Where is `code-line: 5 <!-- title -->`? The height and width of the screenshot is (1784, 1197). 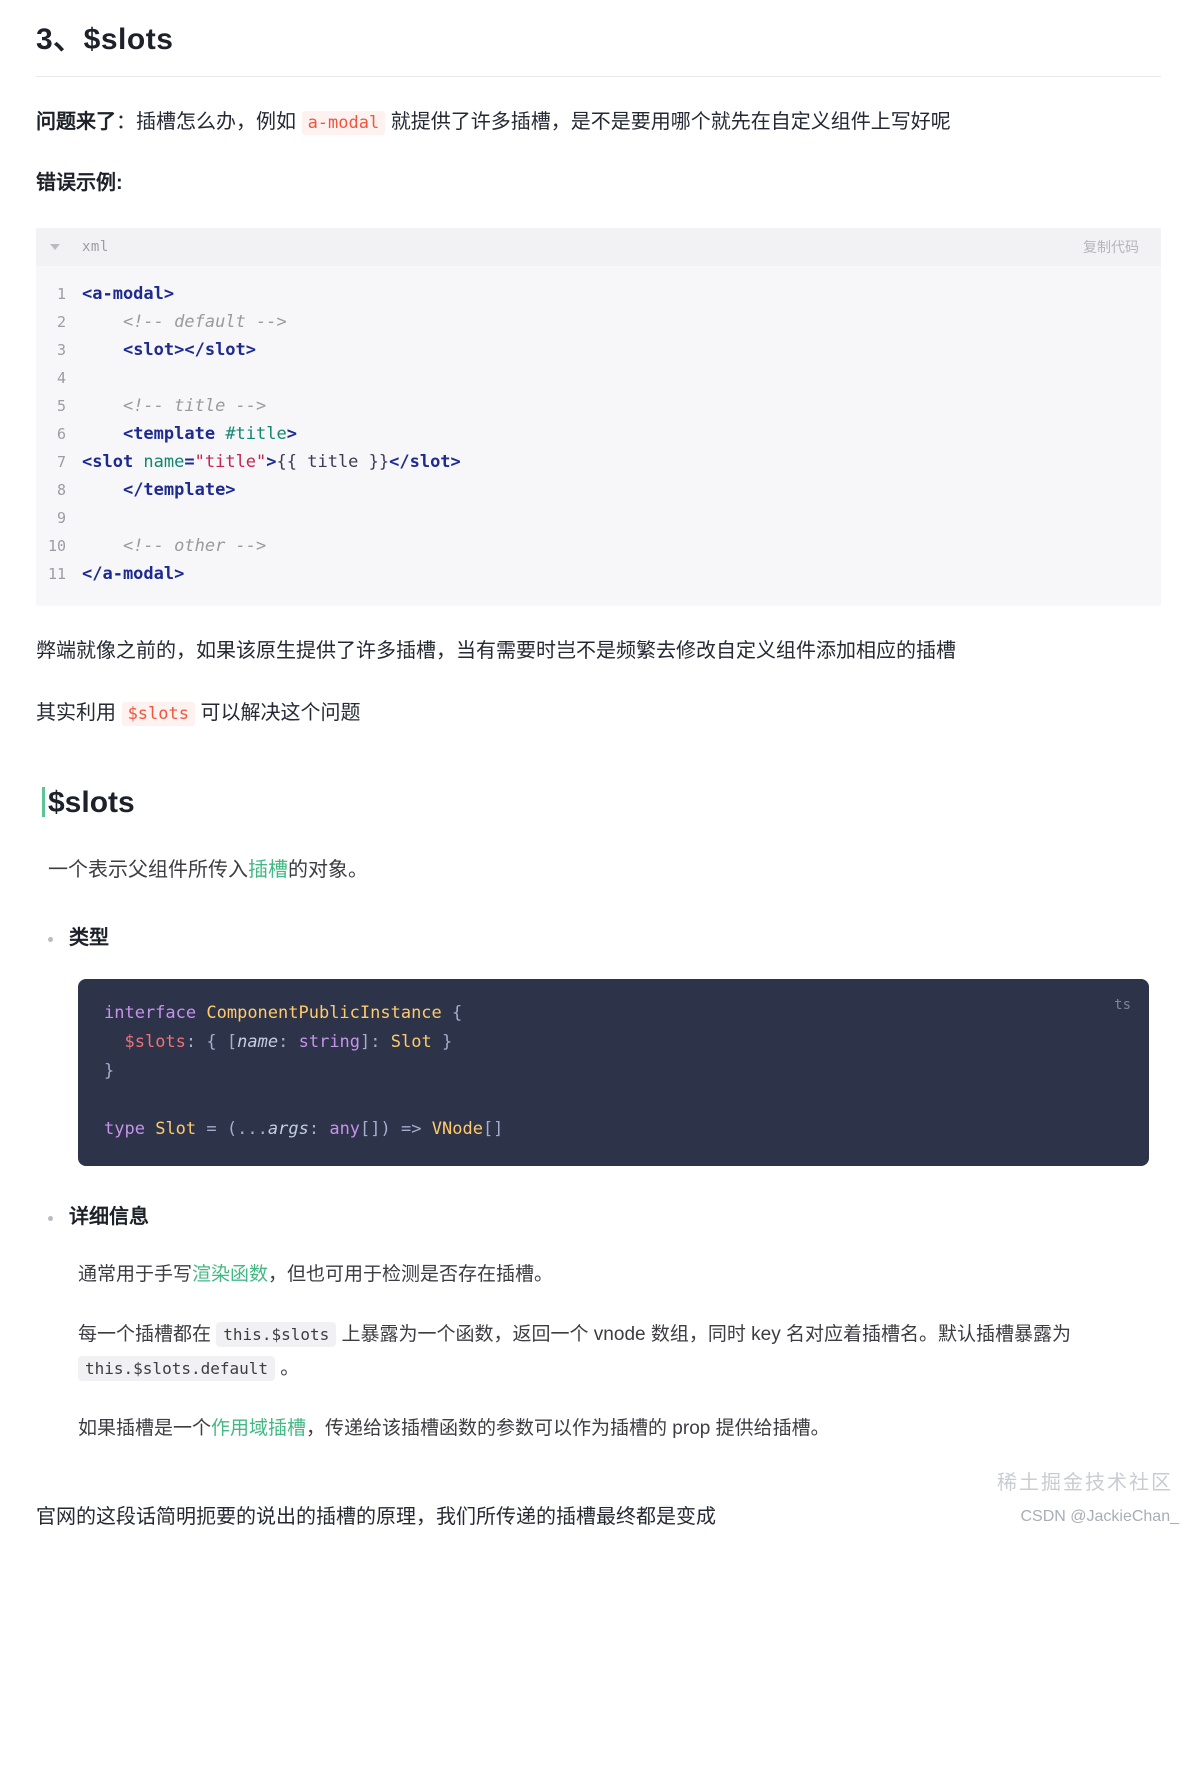
code-line: 5 <!-- title --> is located at coordinates (598, 406).